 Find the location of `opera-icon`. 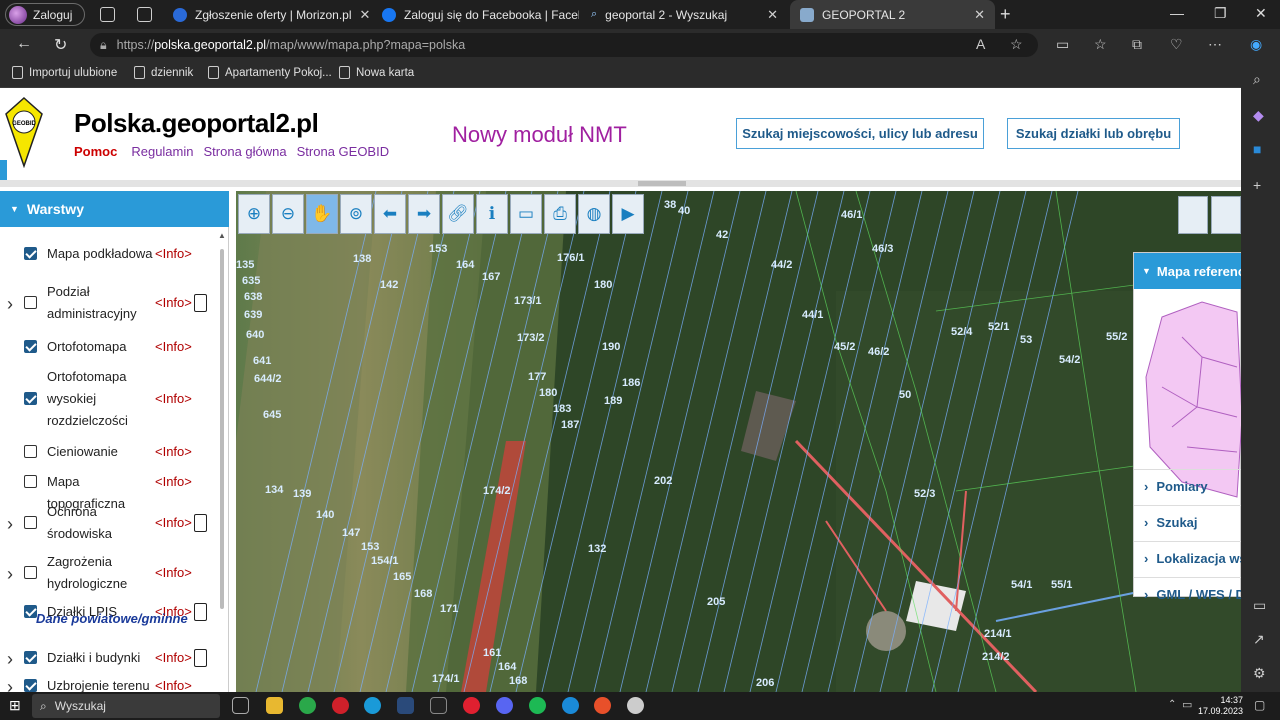

opera-icon is located at coordinates (340, 705).